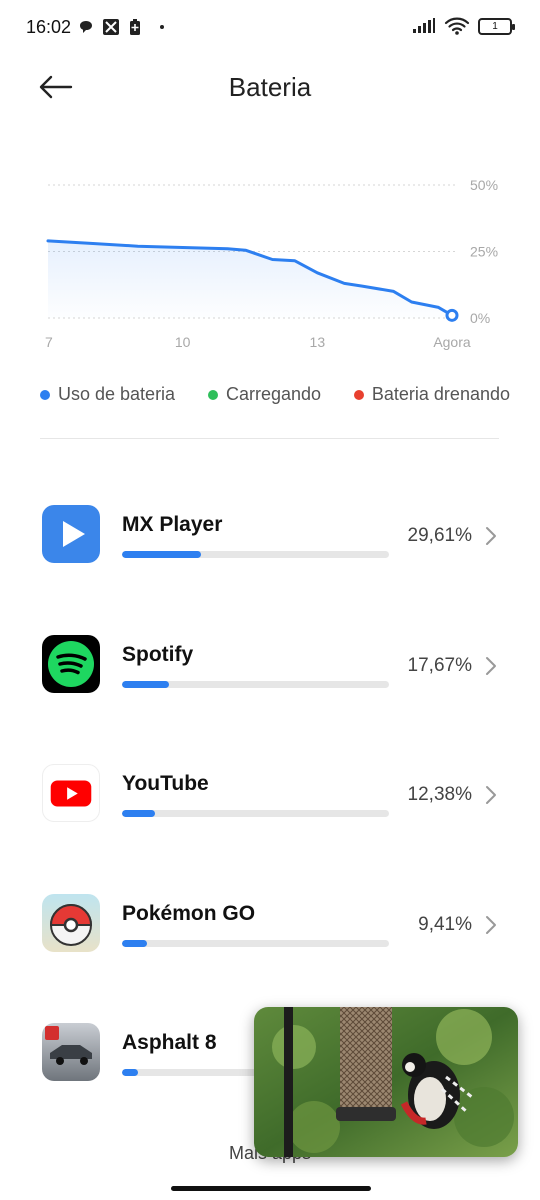 The width and height of the screenshot is (540, 1200). Describe the element at coordinates (189, 913) in the screenshot. I see `app-name: Pokémon GO` at that location.